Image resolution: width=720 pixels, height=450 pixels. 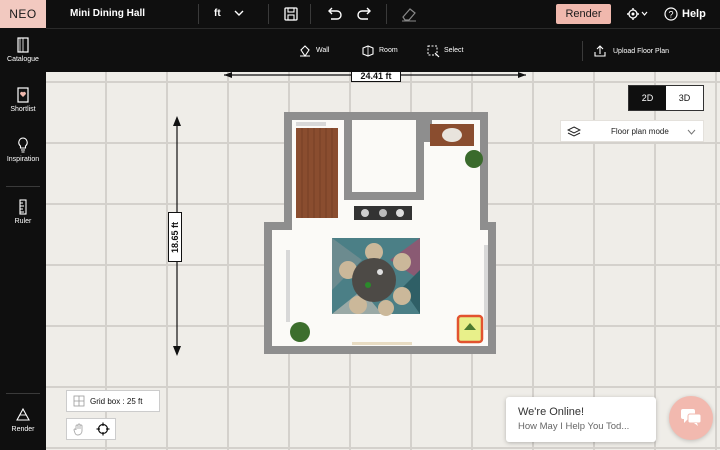 What do you see at coordinates (334, 14) in the screenshot?
I see `undo-icon` at bounding box center [334, 14].